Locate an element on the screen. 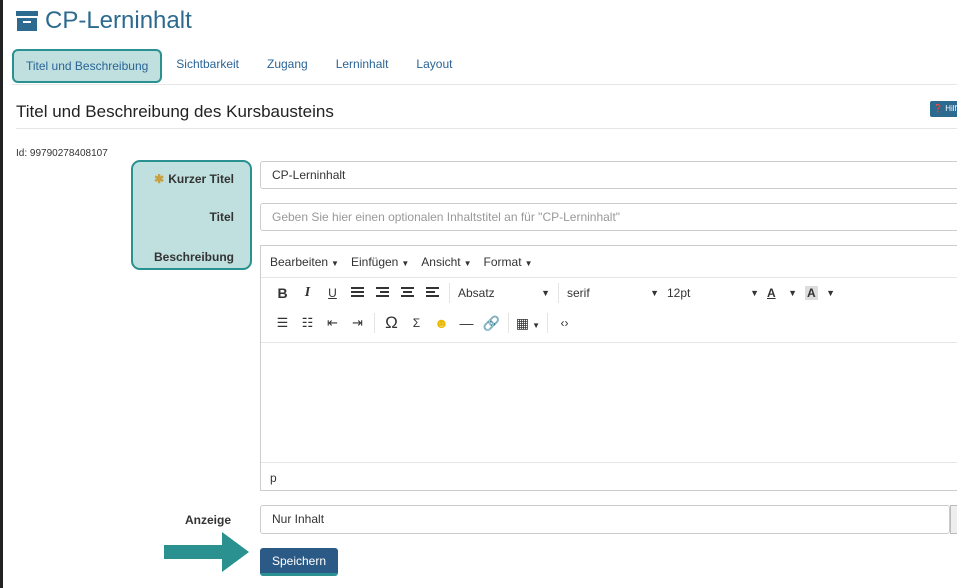  short-title-label: ✱ Kurzer Titel is located at coordinates (194, 179).